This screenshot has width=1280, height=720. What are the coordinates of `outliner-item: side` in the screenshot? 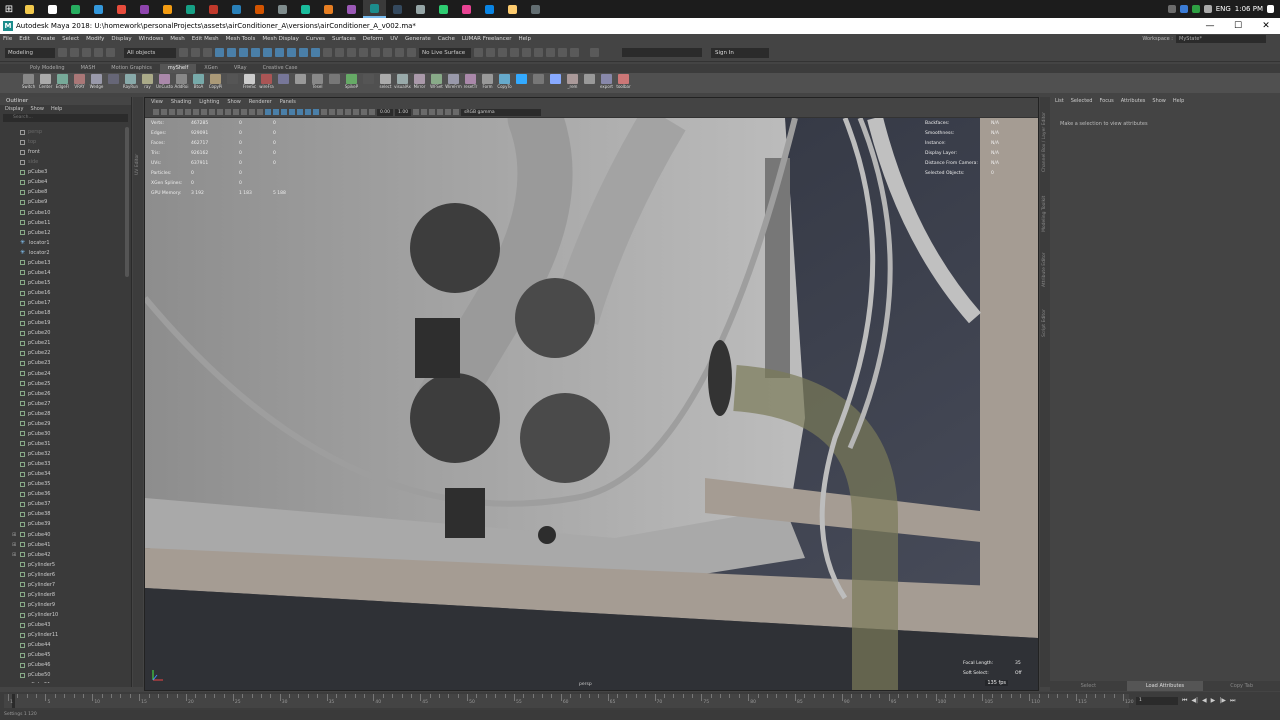 It's located at (62, 162).